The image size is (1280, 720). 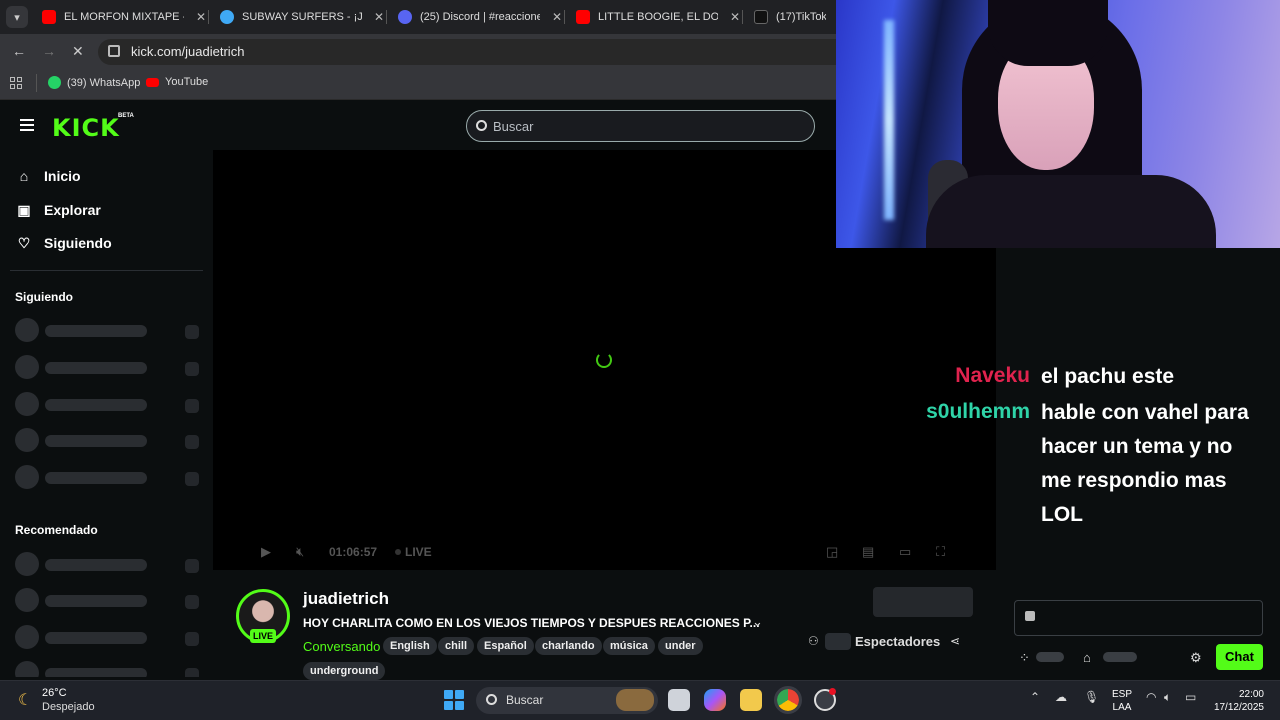 What do you see at coordinates (94, 82) in the screenshot?
I see `bookmark-whatsapp: (39) WhatsApp` at bounding box center [94, 82].